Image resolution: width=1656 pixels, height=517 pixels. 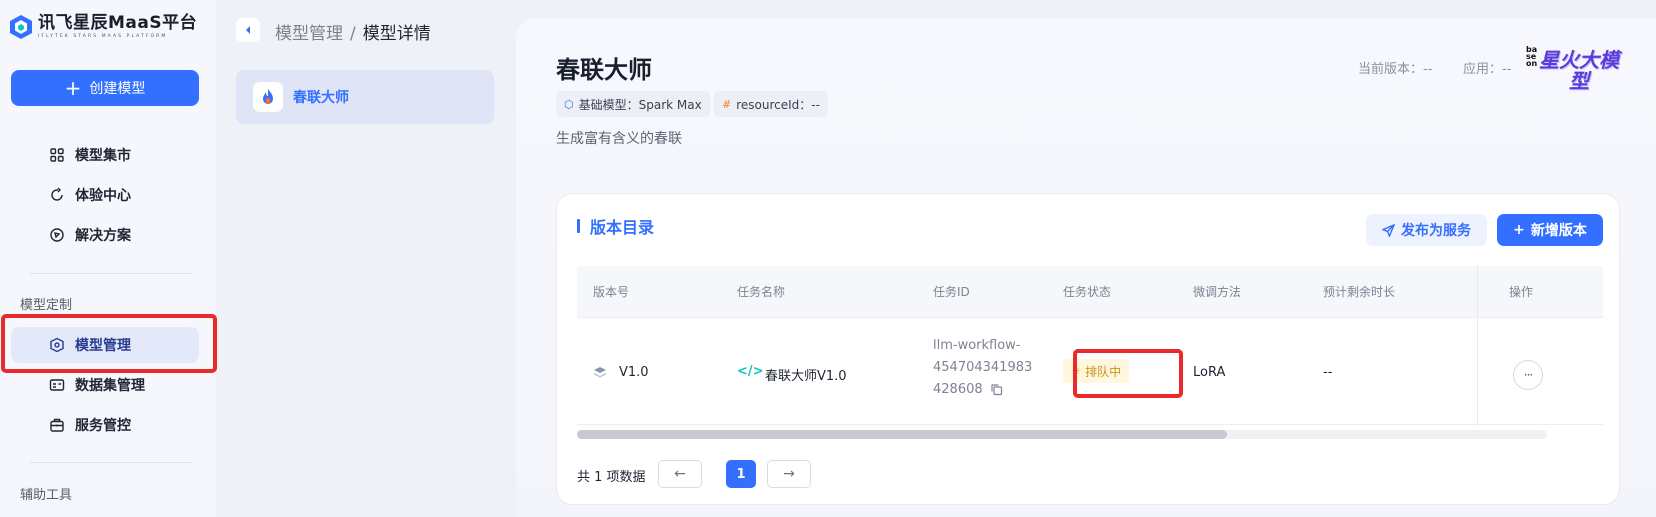 I want to click on sidebar-item-model-market: 模型集市, so click(x=105, y=155).